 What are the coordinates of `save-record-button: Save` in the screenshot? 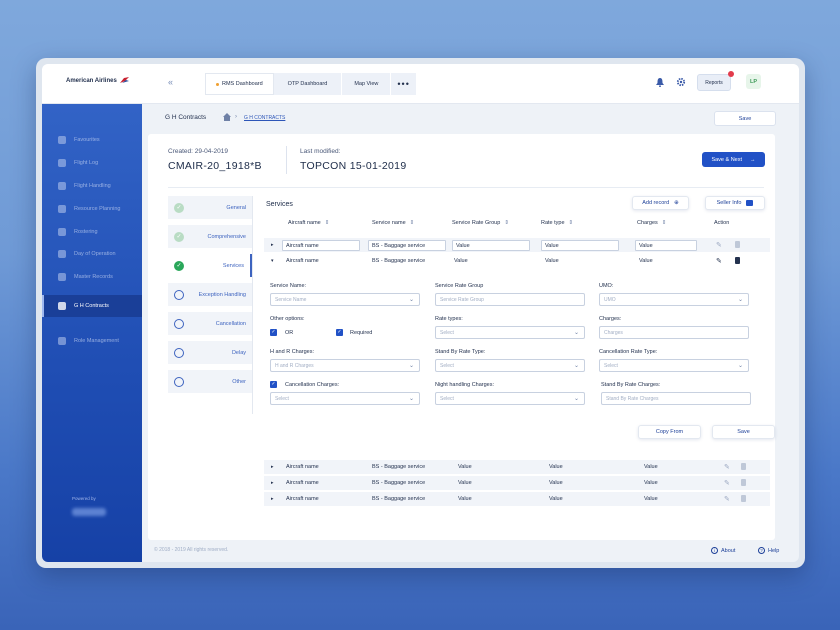 It's located at (743, 432).